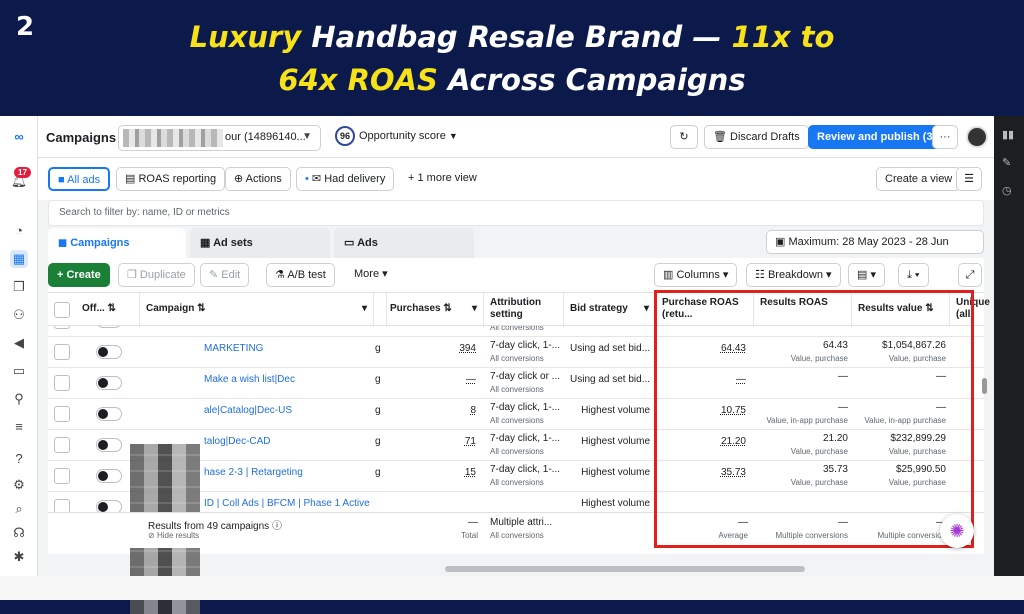 This screenshot has height=614, width=1024. I want to click on pages-icon: ❐, so click(19, 287).